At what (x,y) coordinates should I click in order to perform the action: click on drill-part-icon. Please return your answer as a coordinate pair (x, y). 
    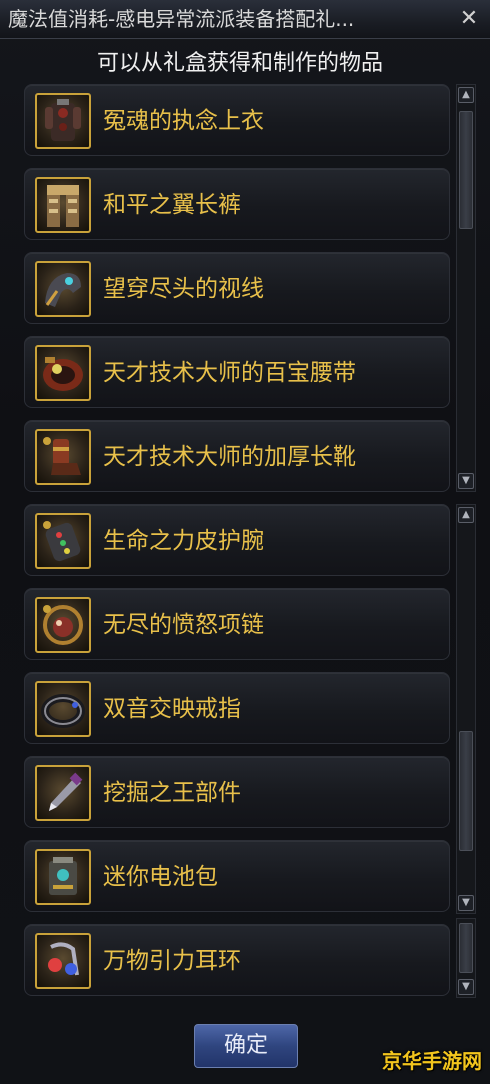
    Looking at the image, I should click on (63, 793).